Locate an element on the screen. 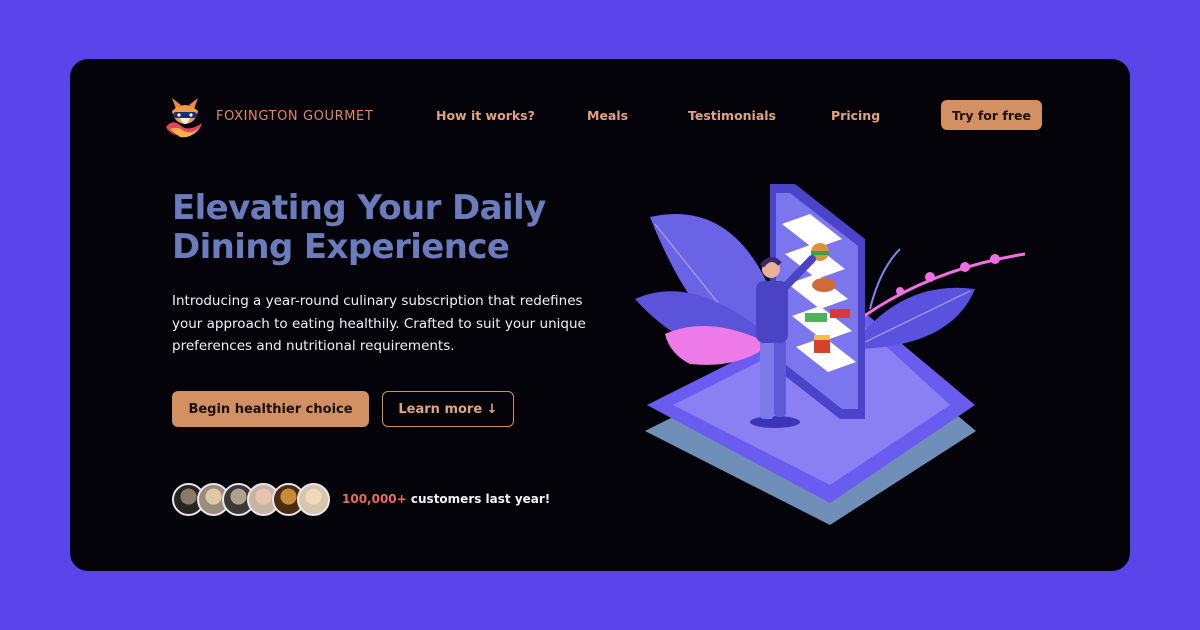 This screenshot has width=1200, height=630. nav-link-testimonials: Testimonials is located at coordinates (732, 115).